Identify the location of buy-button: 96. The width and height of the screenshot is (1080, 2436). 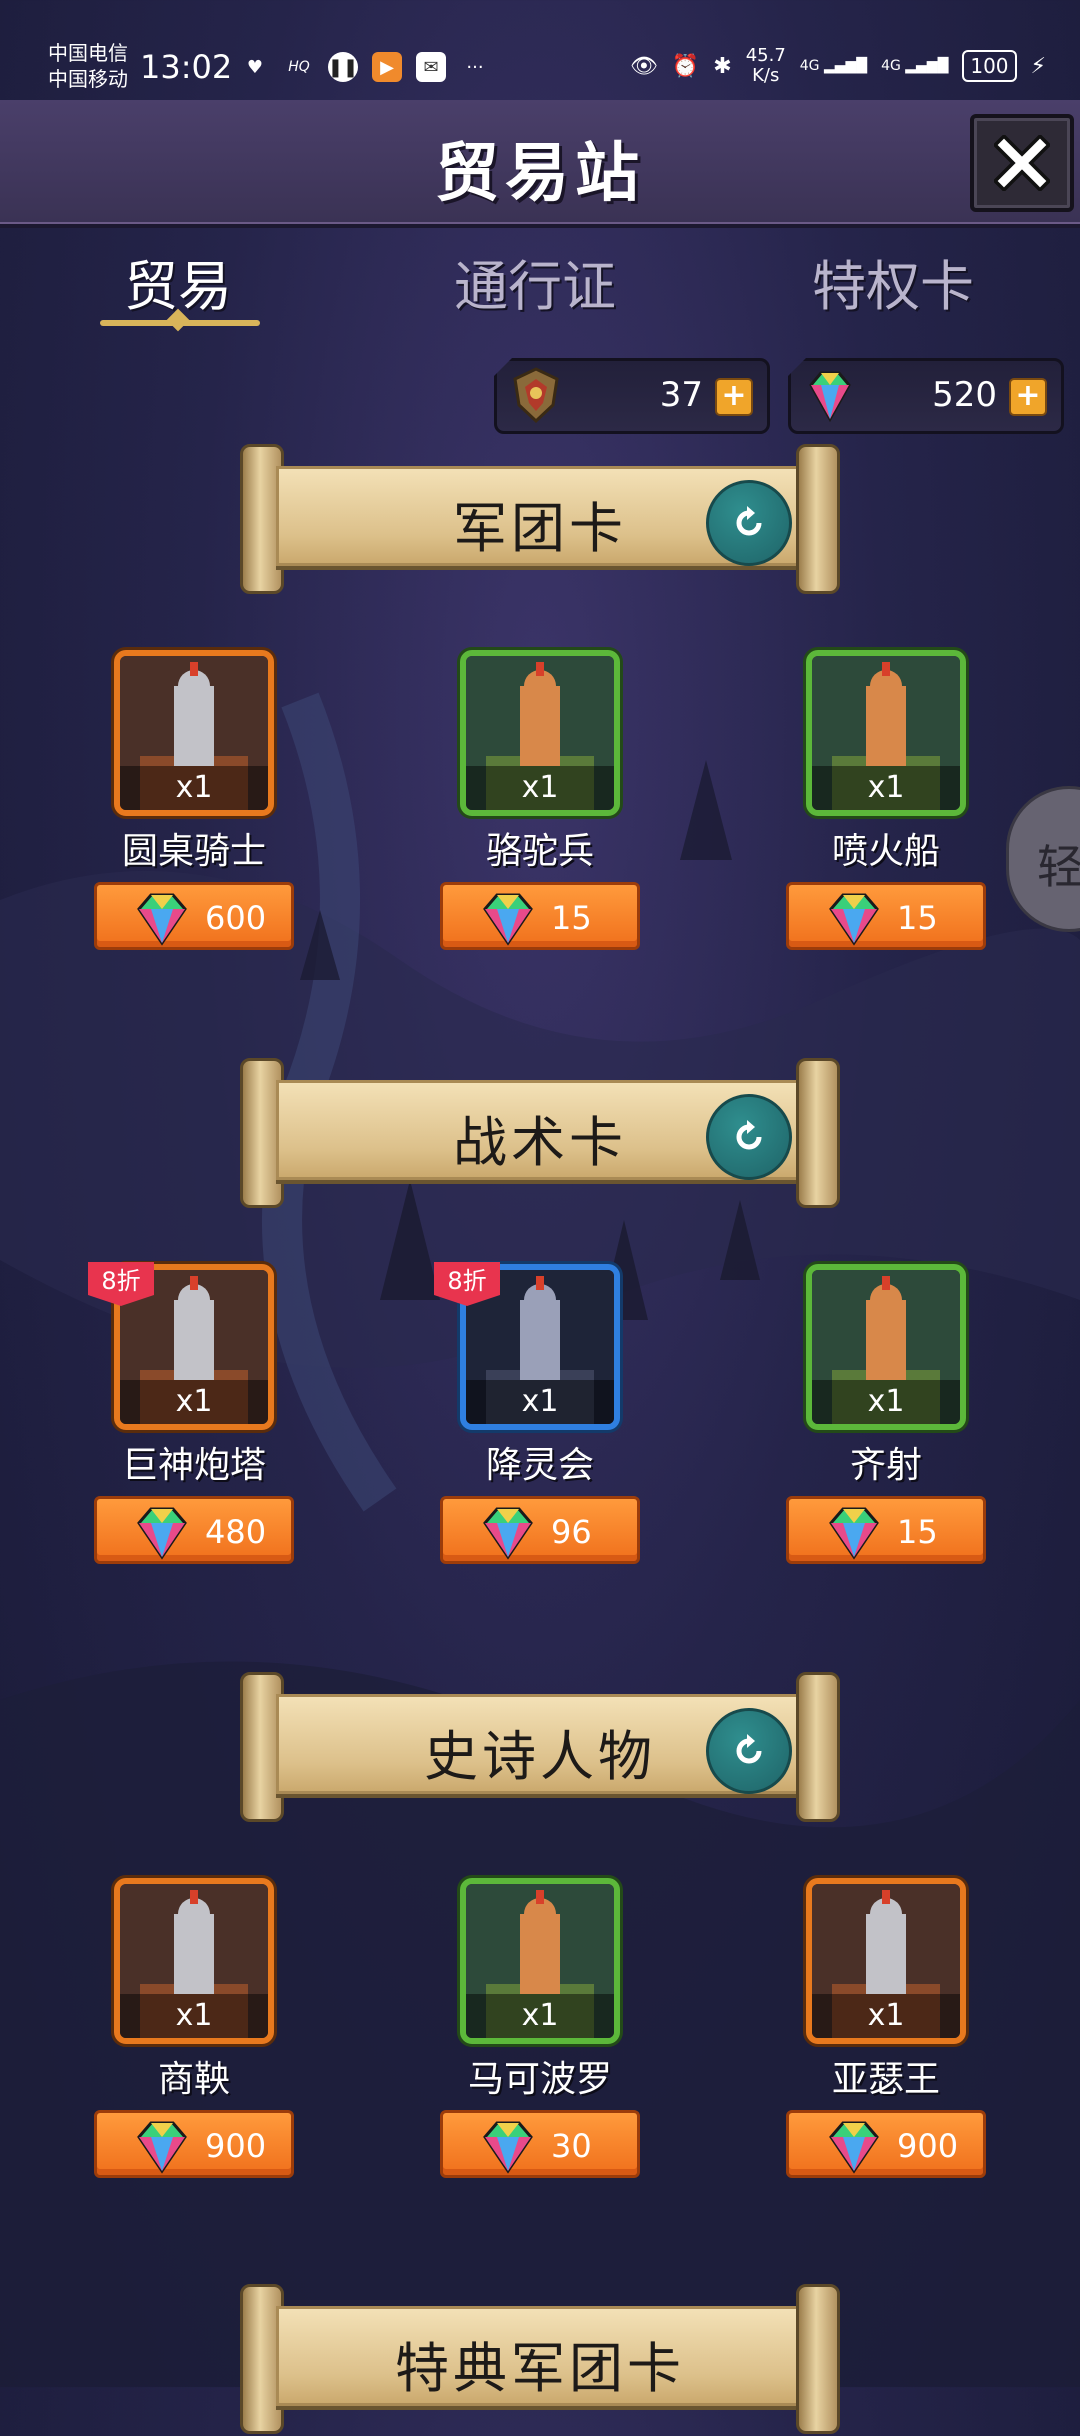
(540, 1530).